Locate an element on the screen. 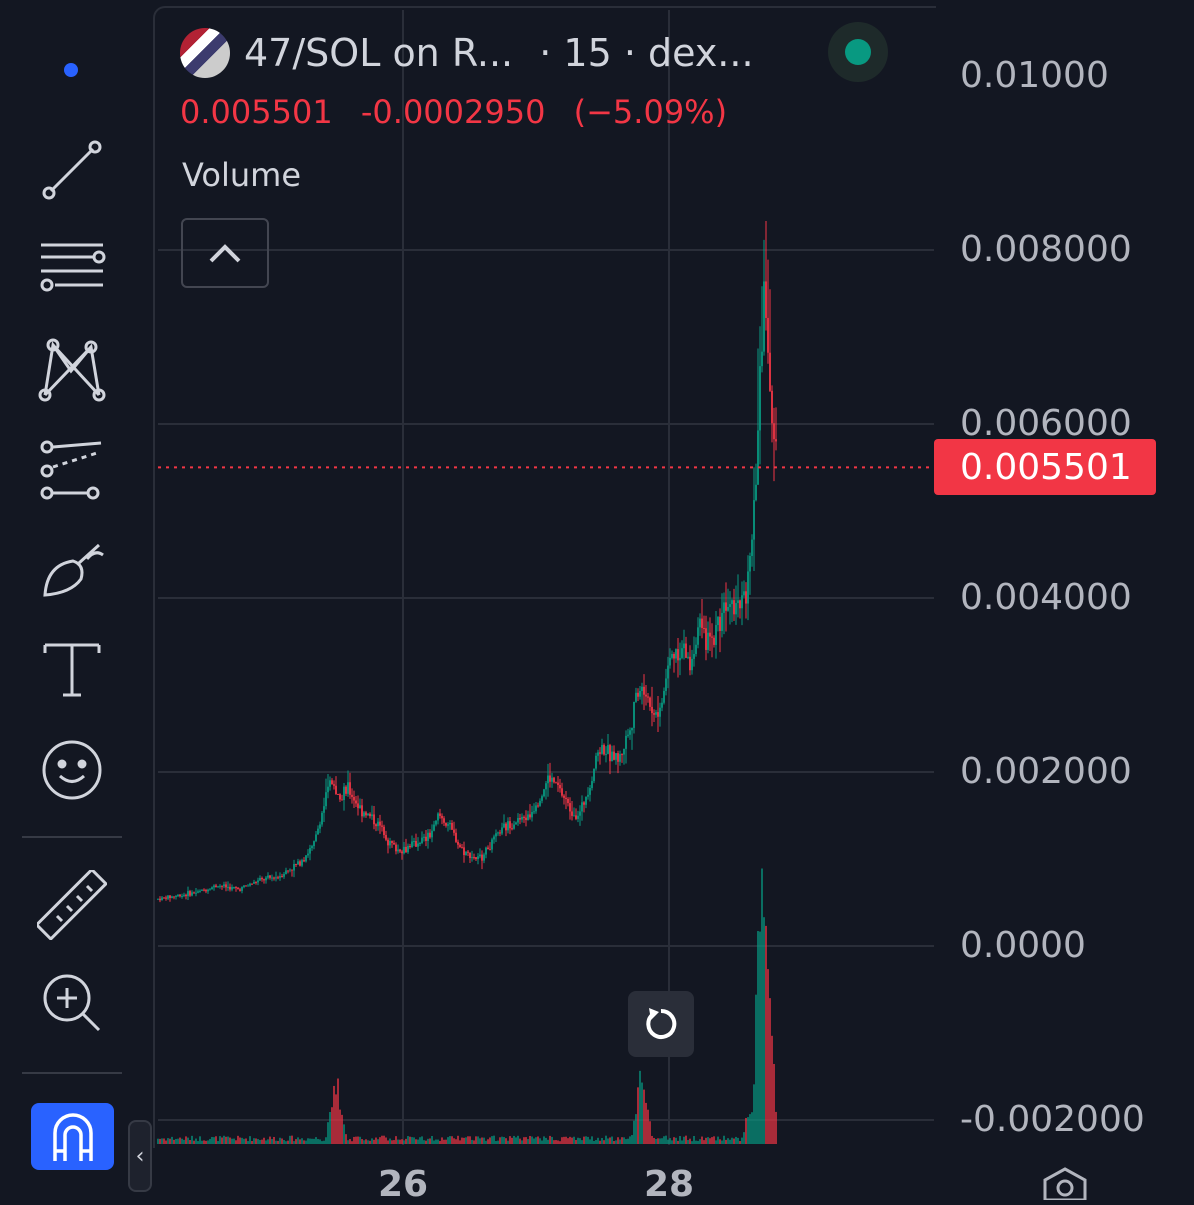  market-status-indicator is located at coordinates (858, 52).